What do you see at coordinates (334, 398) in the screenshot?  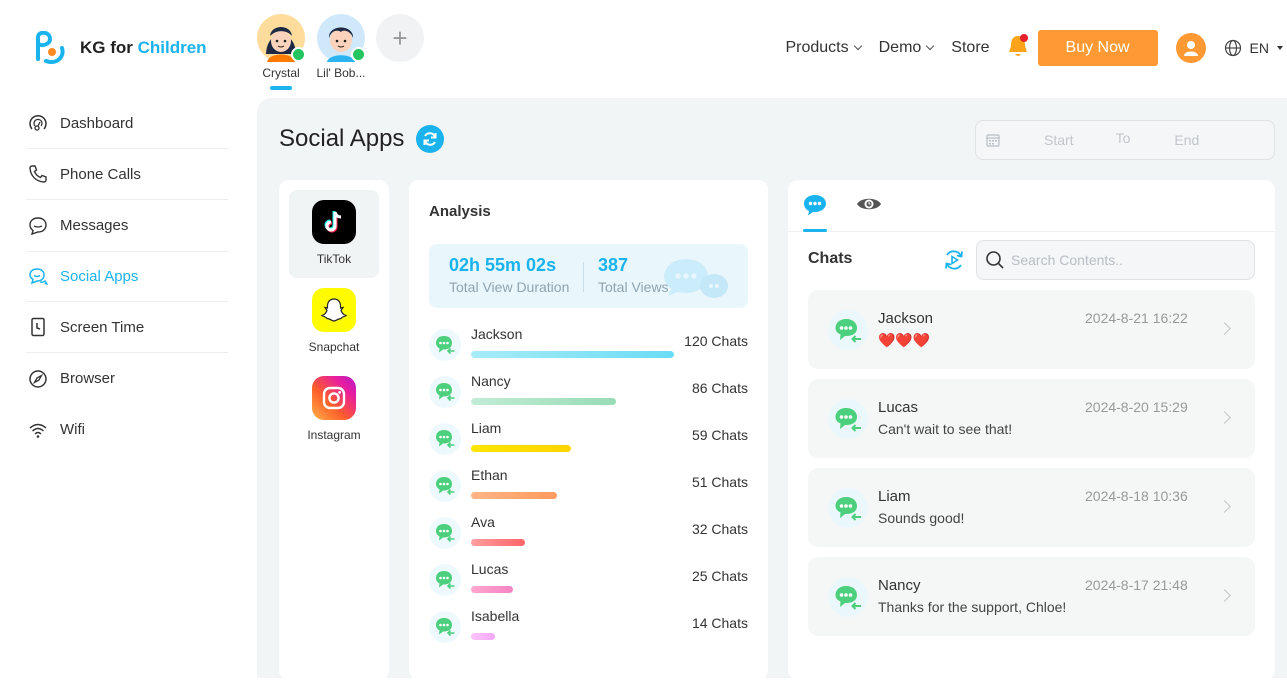 I see `instagram-icon` at bounding box center [334, 398].